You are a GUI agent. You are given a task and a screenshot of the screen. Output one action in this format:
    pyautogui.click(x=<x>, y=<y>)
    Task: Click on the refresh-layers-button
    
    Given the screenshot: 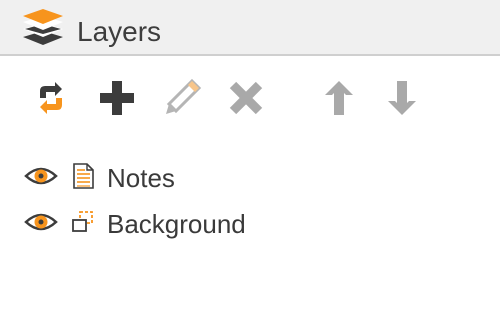 What is the action you would take?
    pyautogui.click(x=51, y=98)
    